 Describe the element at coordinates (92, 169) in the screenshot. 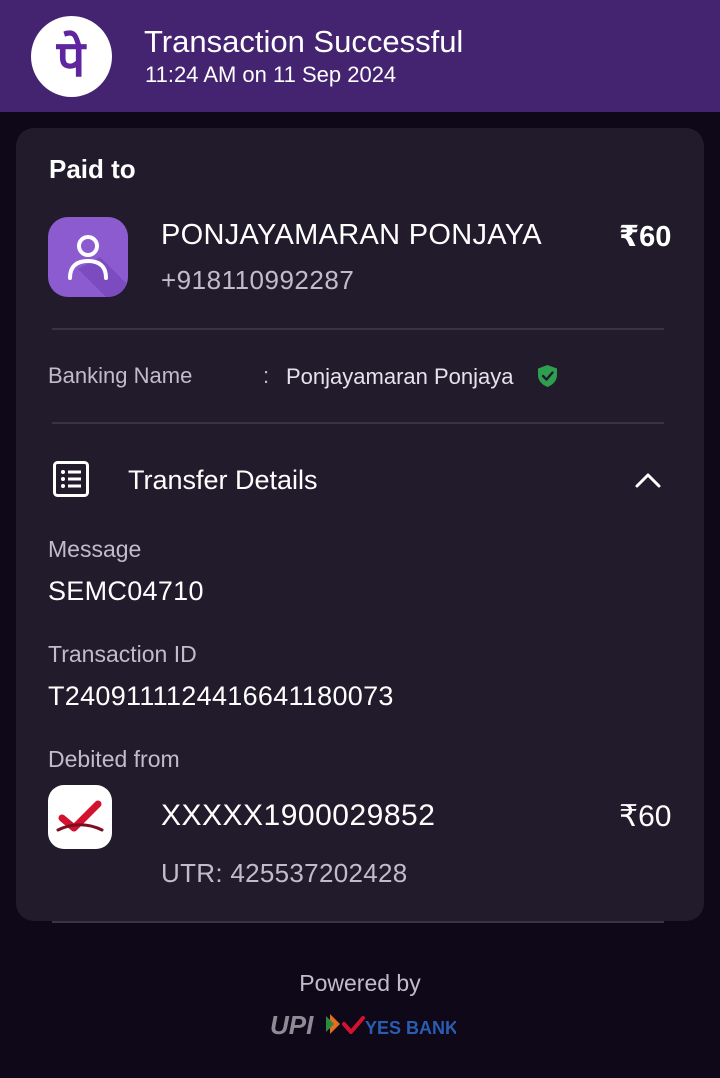

I see `paid-to-label: Paid to` at that location.